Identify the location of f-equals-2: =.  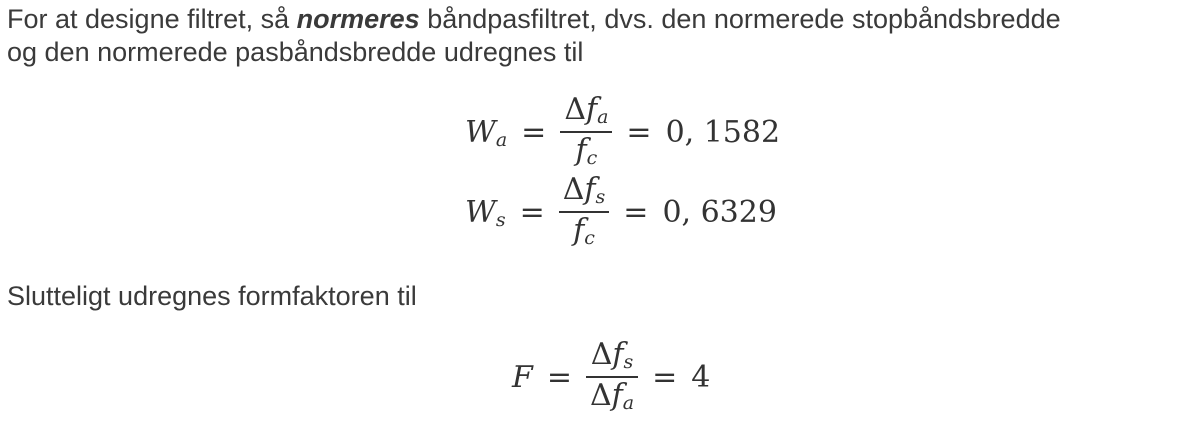
(665, 377).